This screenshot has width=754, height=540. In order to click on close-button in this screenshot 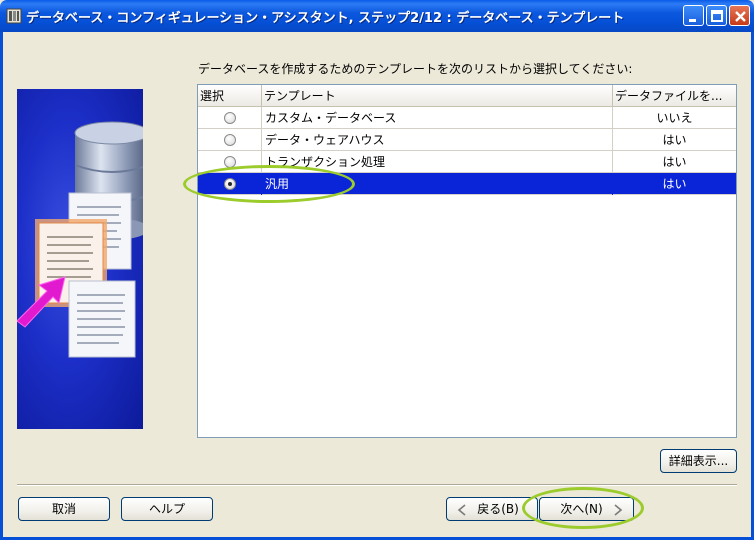, I will do `click(739, 15)`.